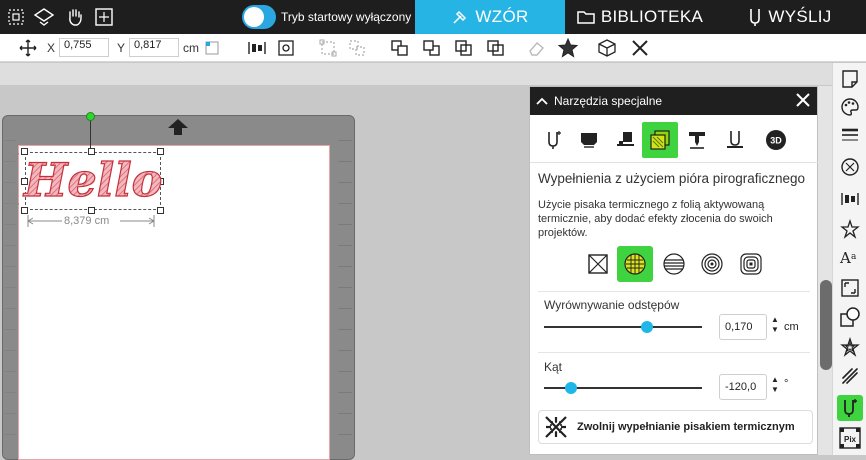 Image resolution: width=866 pixels, height=460 pixels. Describe the element at coordinates (607, 48) in the screenshot. I see `3d-box-icon` at that location.